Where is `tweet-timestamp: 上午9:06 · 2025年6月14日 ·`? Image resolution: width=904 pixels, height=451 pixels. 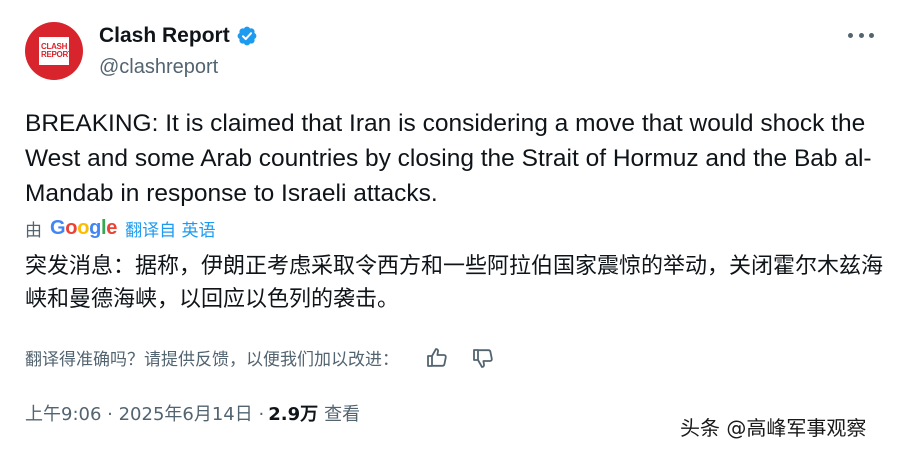
tweet-timestamp: 上午9:06 · 2025年6月14日 · is located at coordinates (144, 413).